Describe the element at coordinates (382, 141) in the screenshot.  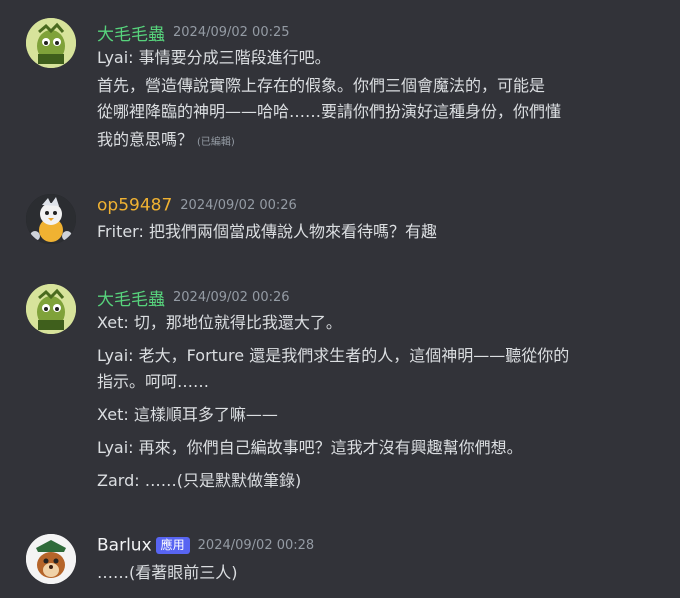
I see `message-line-last: 我的意思嗎？ (已編輯)` at that location.